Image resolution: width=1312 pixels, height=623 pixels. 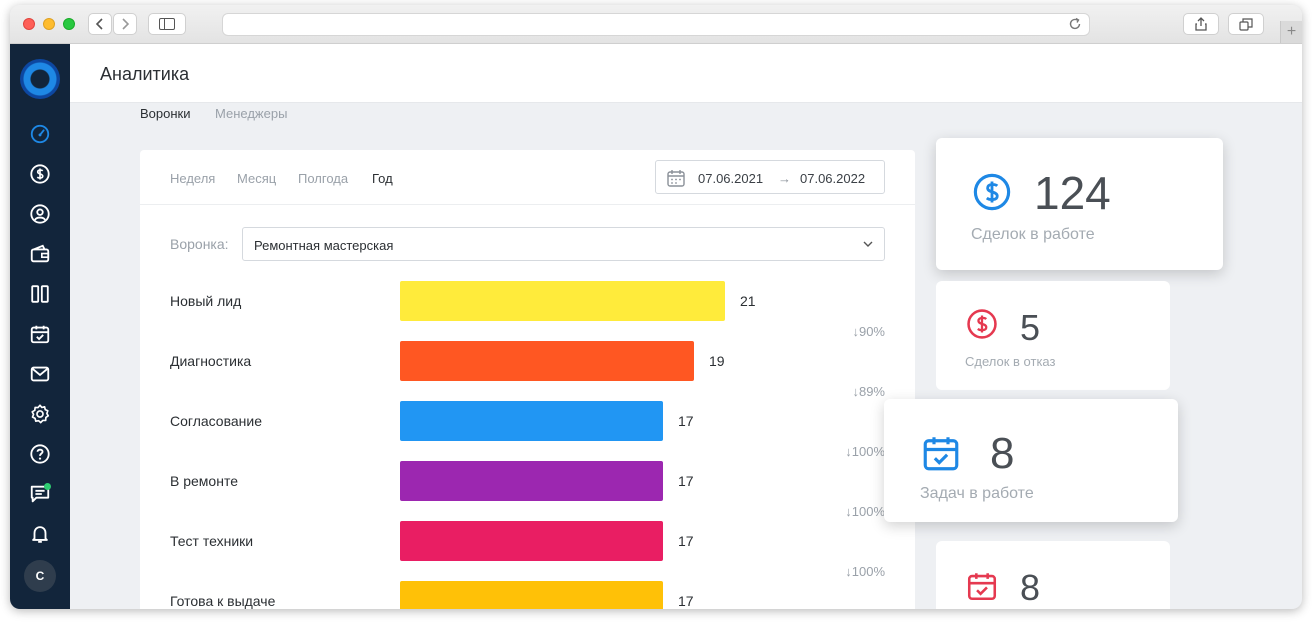 I want to click on deals-active-card: 124 Сделок в работе, so click(x=1079, y=204).